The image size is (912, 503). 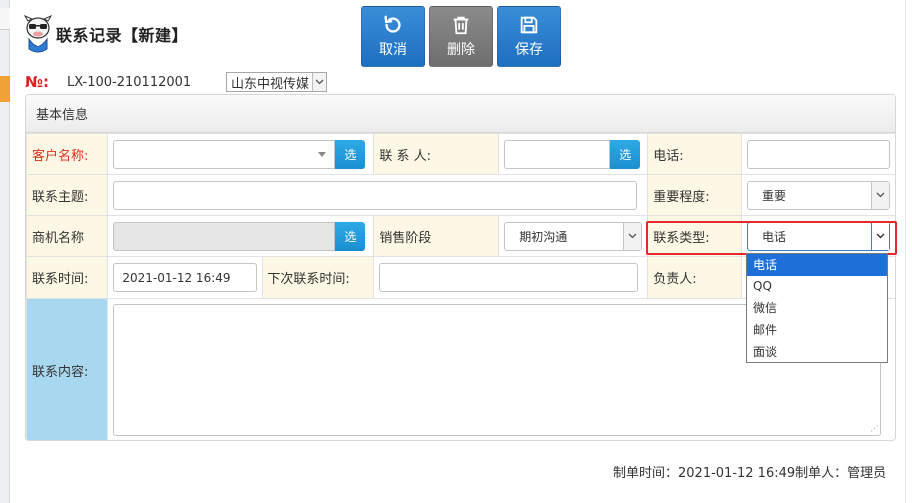 What do you see at coordinates (694, 277) in the screenshot?
I see `owner-label: 负责人:` at bounding box center [694, 277].